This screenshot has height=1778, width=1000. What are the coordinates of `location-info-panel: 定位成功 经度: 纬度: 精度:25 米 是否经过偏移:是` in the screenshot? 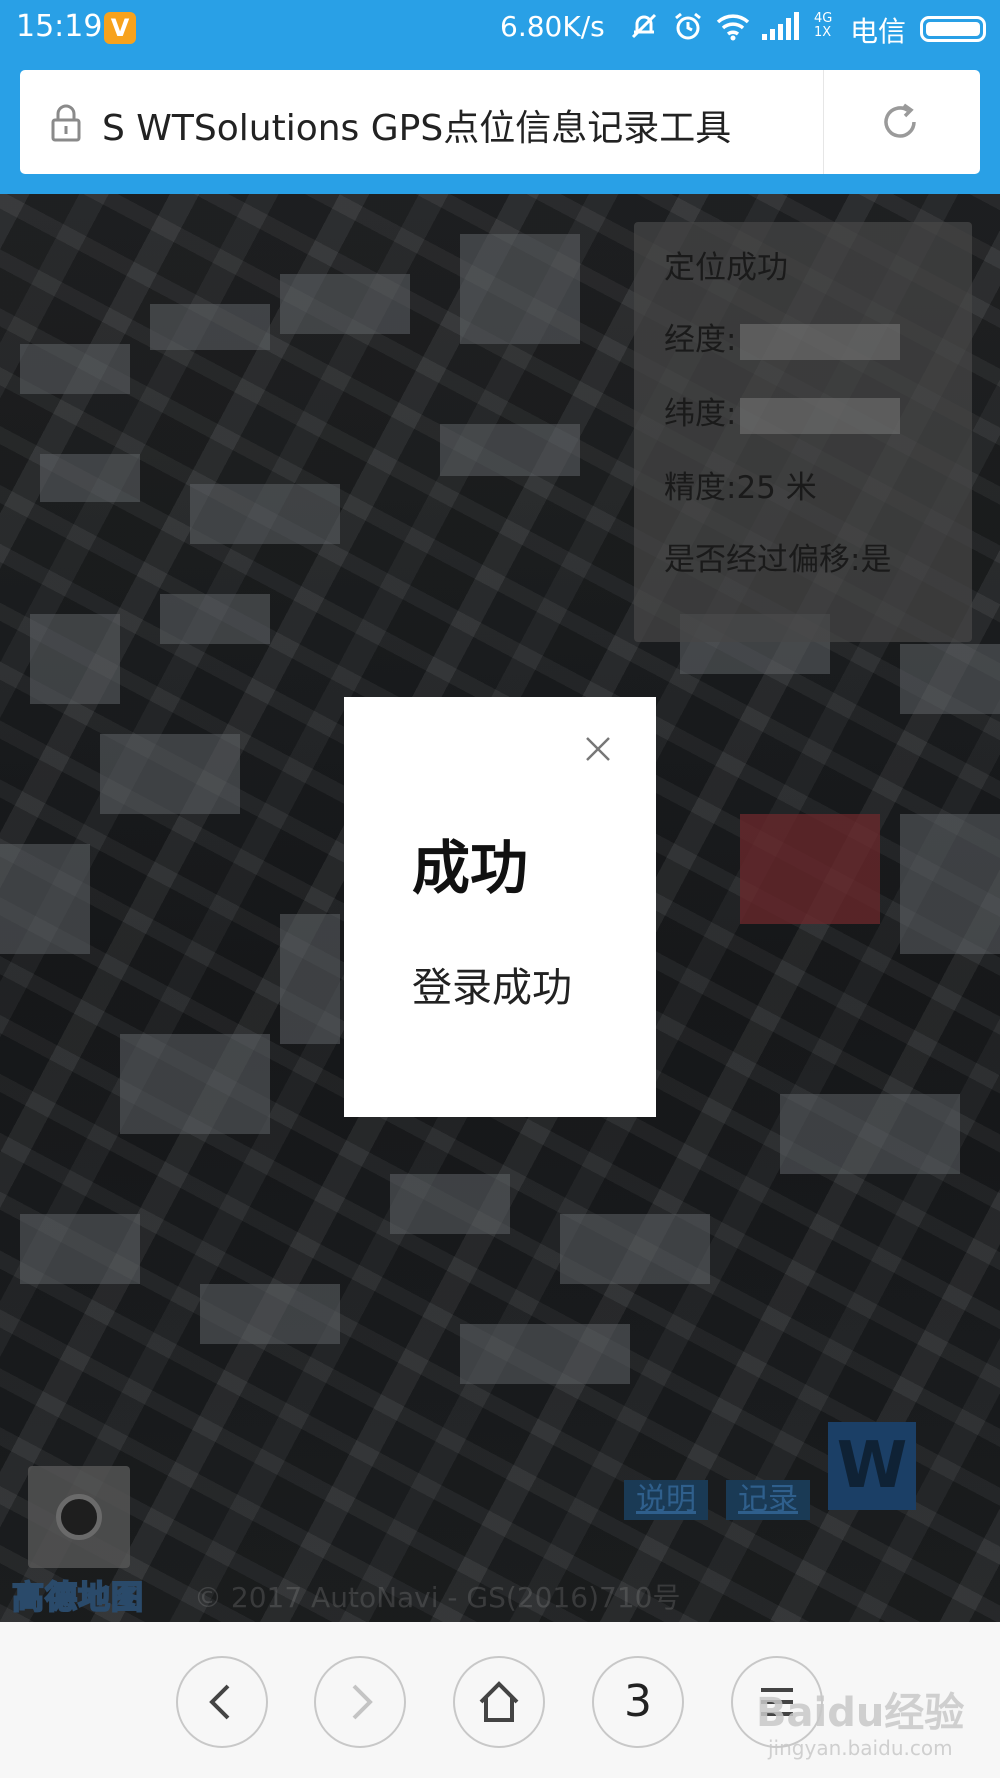 It's located at (803, 432).